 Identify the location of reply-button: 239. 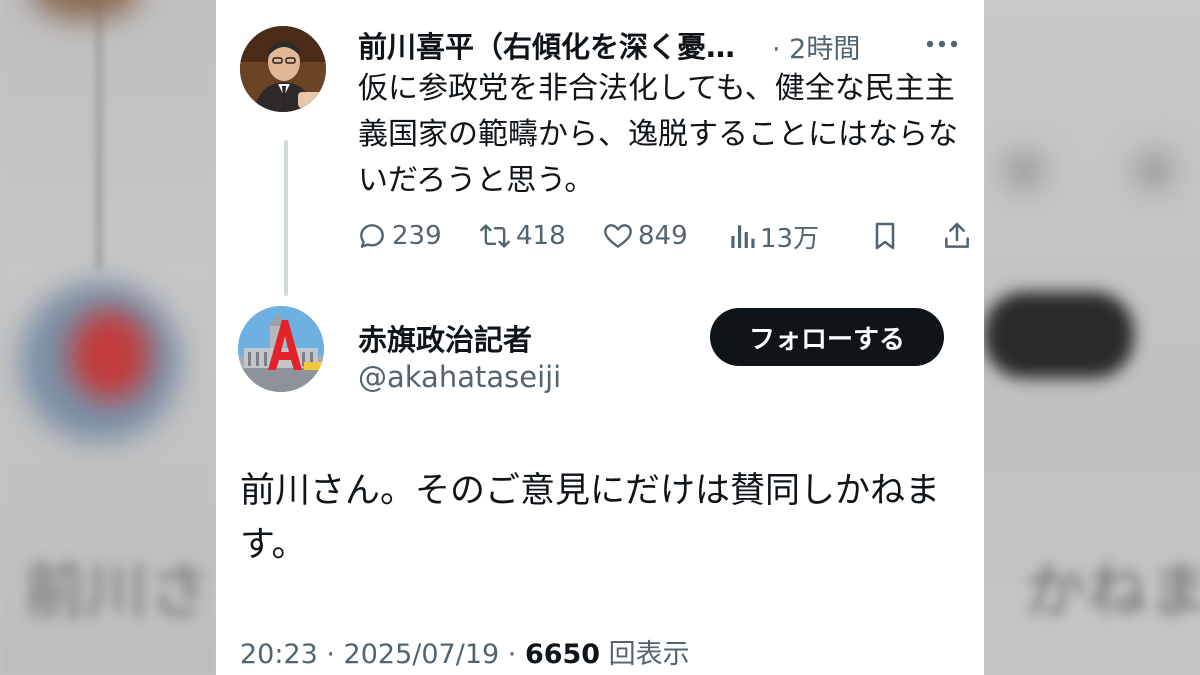
(399, 236).